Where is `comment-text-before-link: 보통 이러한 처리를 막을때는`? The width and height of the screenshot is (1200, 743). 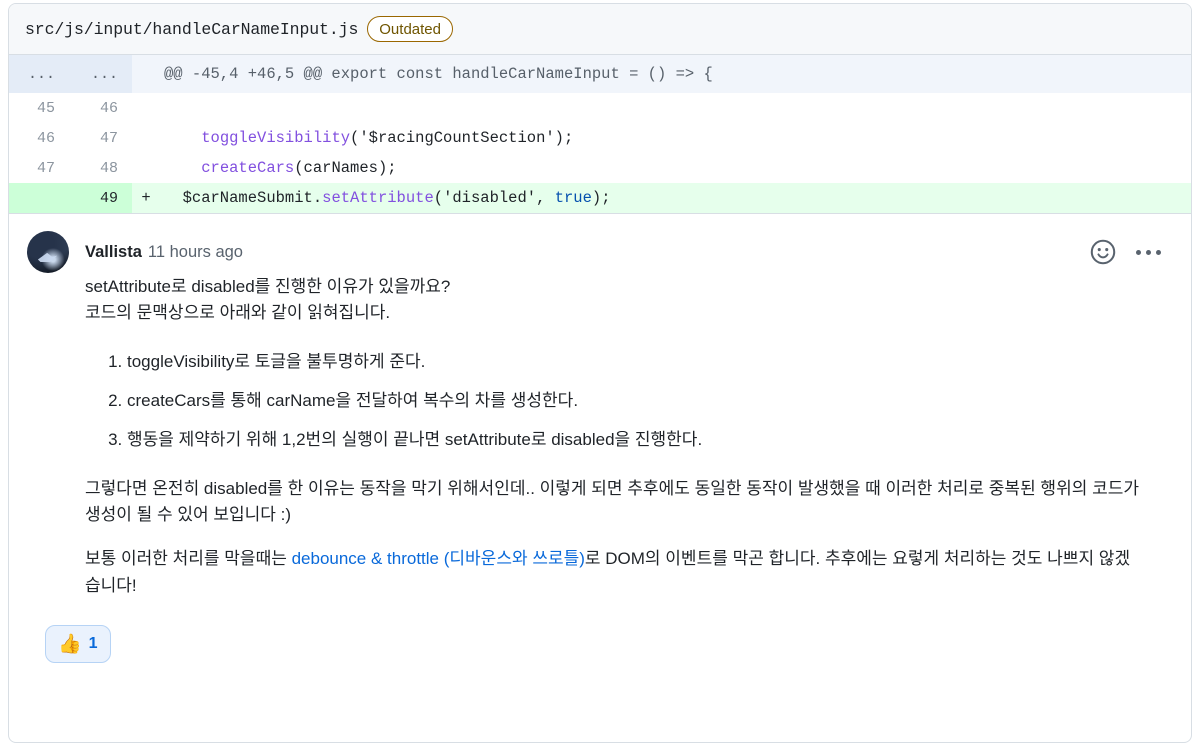 comment-text-before-link: 보통 이러한 처리를 막을때는 is located at coordinates (188, 559).